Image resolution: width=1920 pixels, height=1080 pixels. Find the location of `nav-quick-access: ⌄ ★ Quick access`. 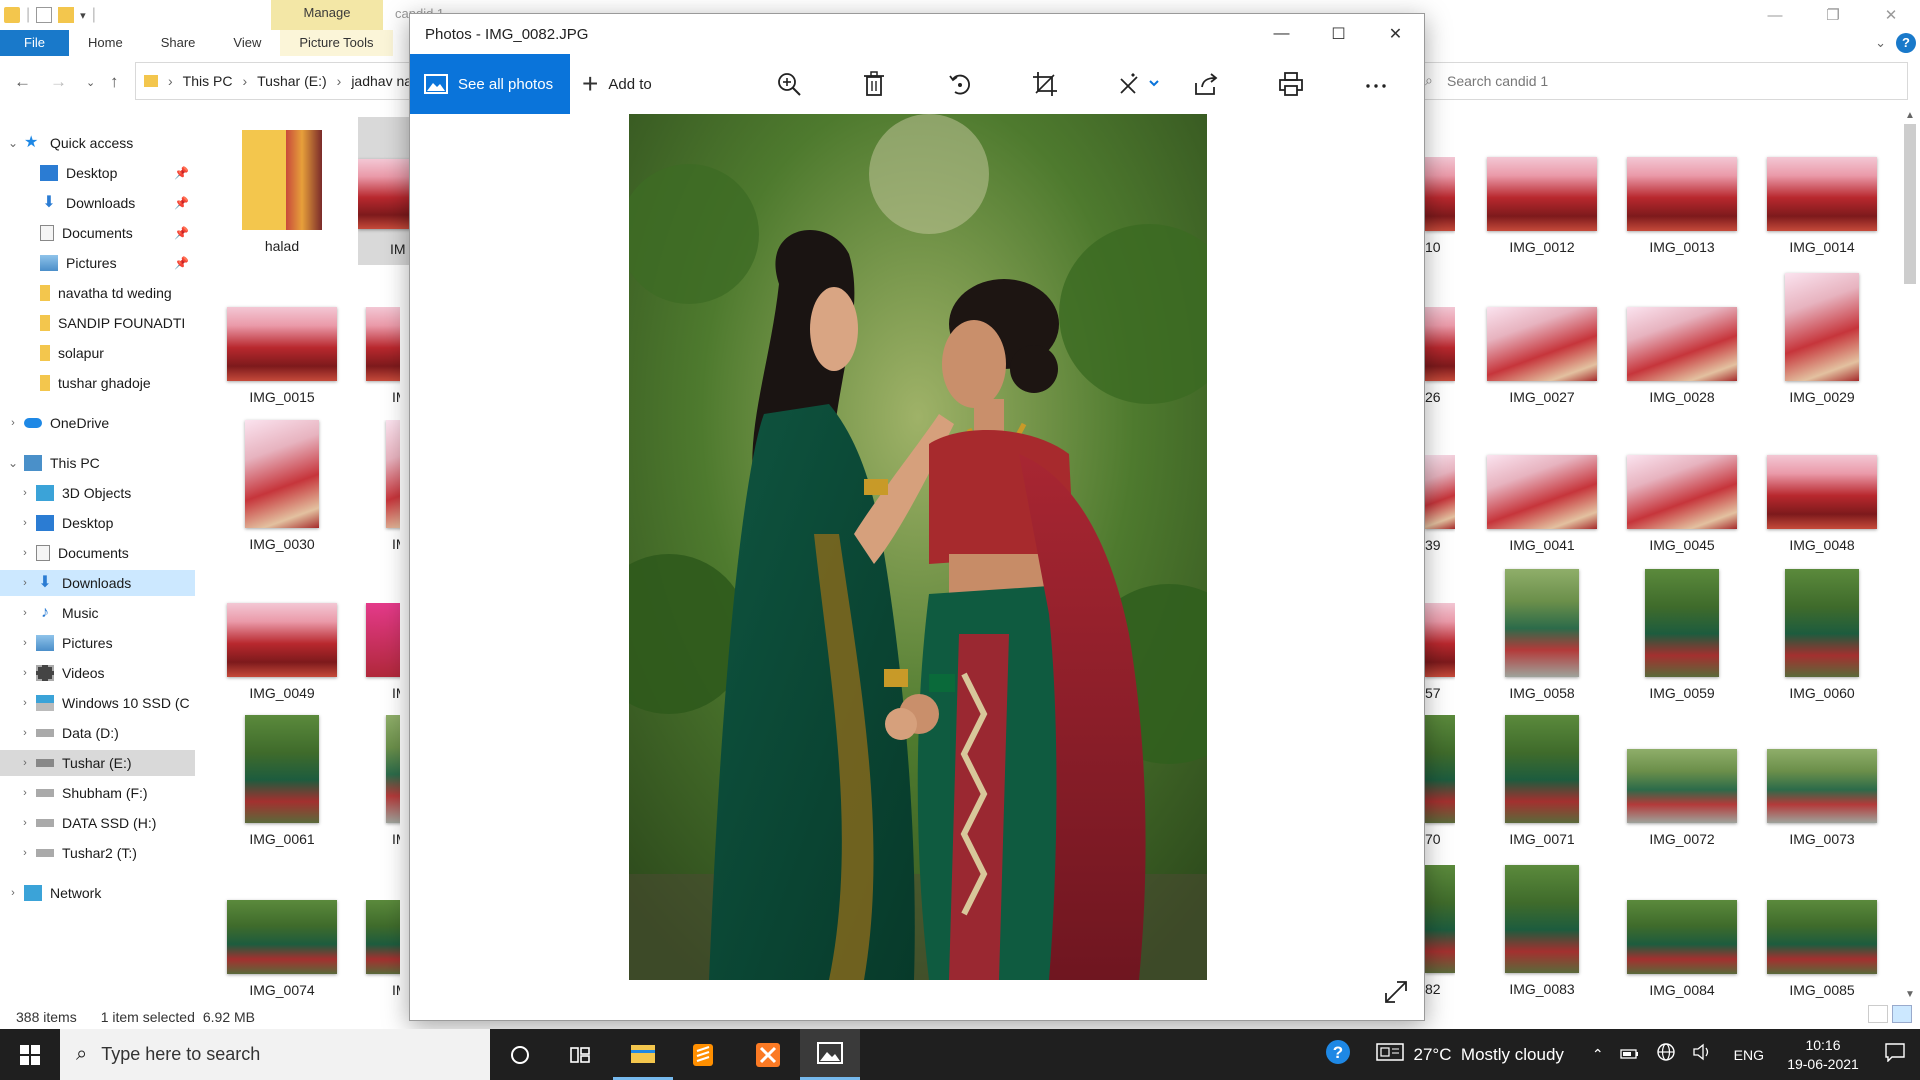

nav-quick-access: ⌄ ★ Quick access is located at coordinates (97, 143).